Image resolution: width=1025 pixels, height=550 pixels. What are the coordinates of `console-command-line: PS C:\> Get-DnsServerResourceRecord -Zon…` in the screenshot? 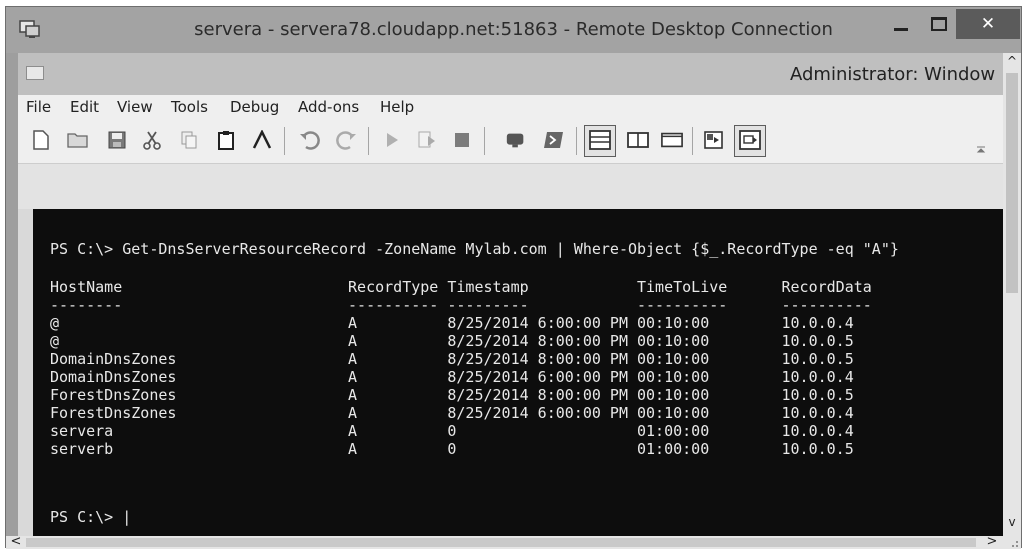 It's located at (474, 249).